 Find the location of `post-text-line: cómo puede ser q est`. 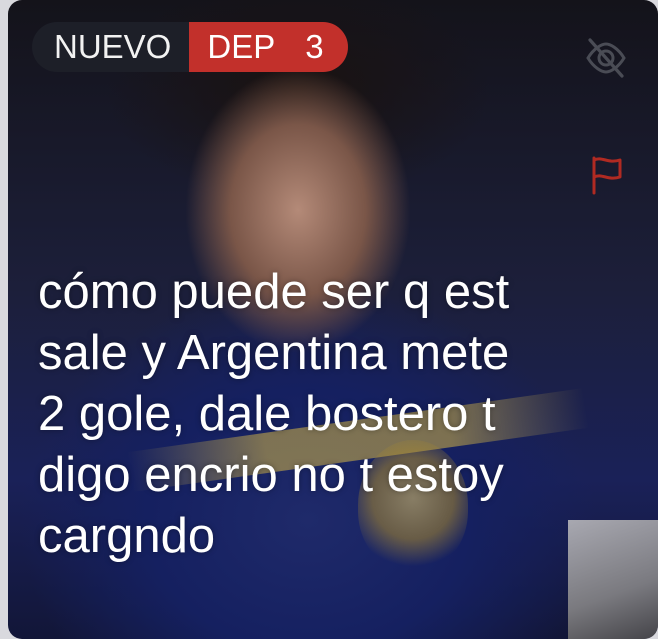

post-text-line: cómo puede ser q est is located at coordinates (274, 292).